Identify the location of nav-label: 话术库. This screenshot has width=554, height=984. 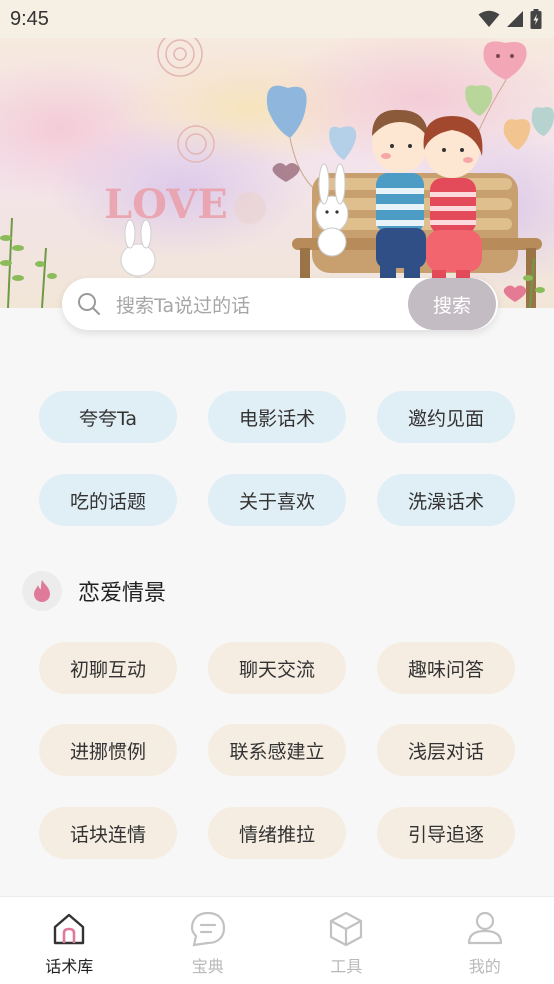
(69, 966).